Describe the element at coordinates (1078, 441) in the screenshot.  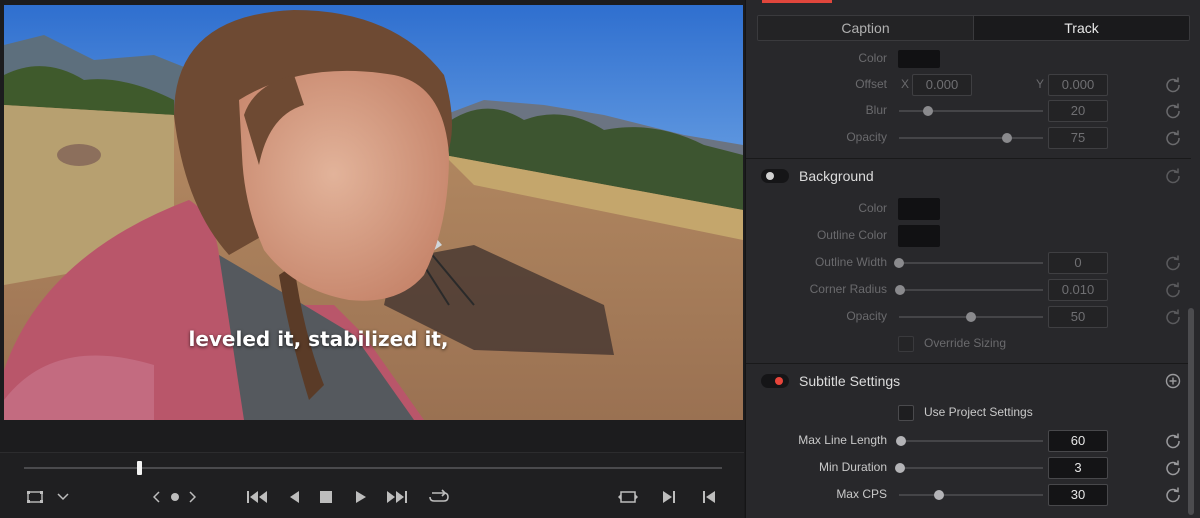
I see `max-line-length-input: 60` at that location.